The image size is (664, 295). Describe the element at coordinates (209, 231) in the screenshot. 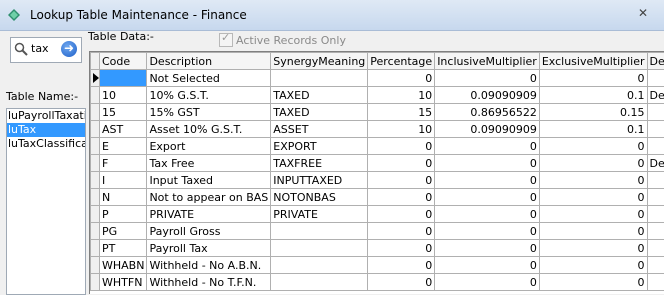

I see `cell-description: Payroll Gross` at that location.